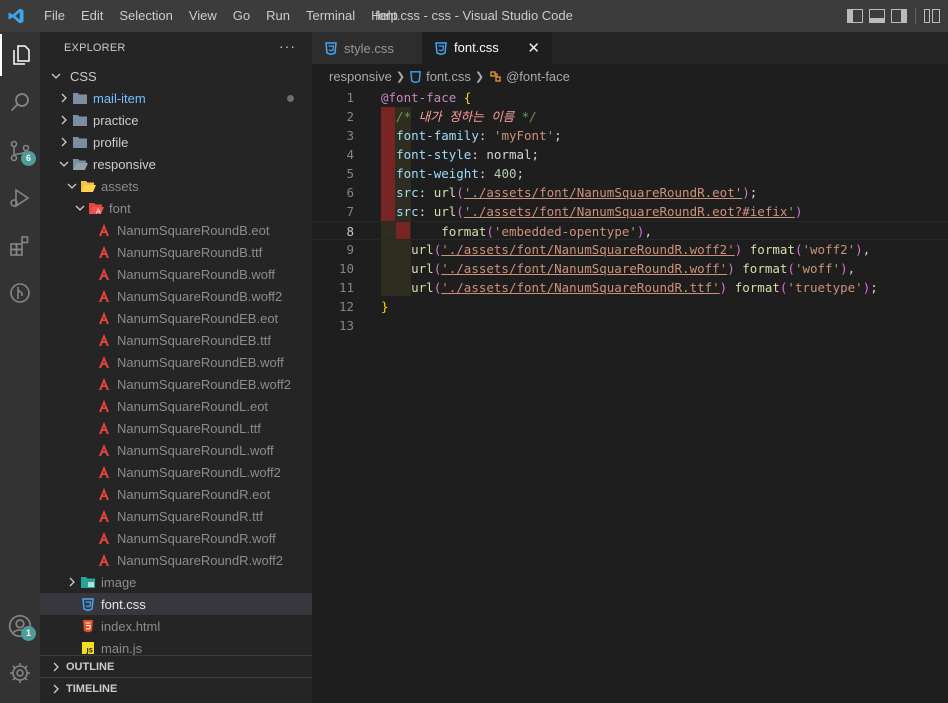  Describe the element at coordinates (176, 340) in the screenshot. I see `tree-file: NanumSquareRoundEB.ttf` at that location.